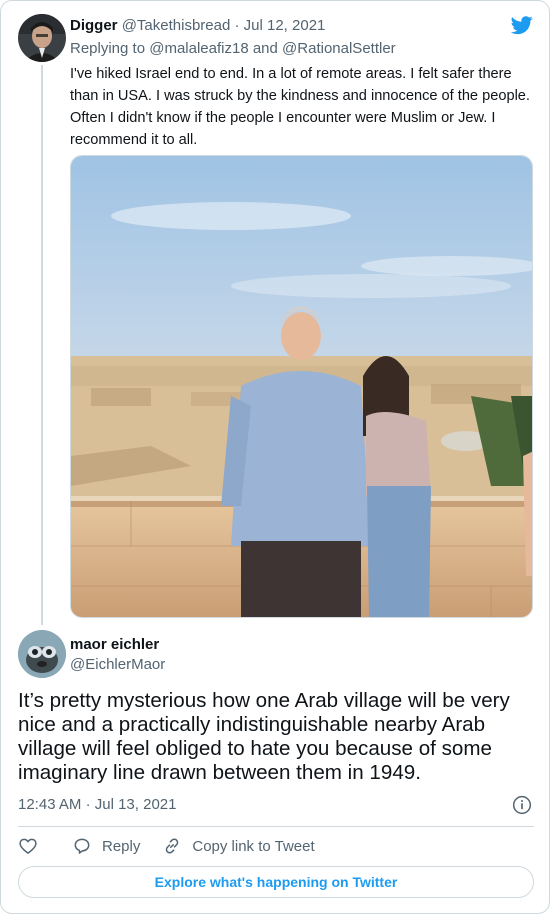  What do you see at coordinates (253, 846) in the screenshot?
I see `copy-link-label: Copy link to Tweet` at bounding box center [253, 846].